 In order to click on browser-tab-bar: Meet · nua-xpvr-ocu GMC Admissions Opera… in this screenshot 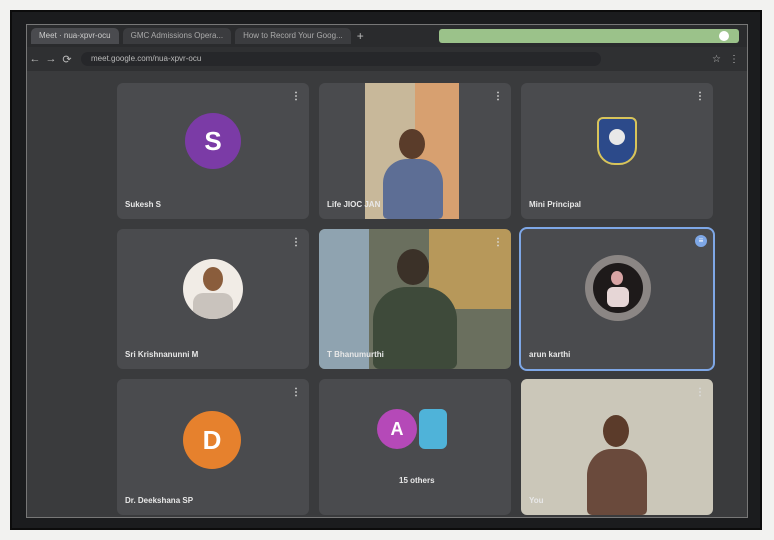, I will do `click(387, 36)`.